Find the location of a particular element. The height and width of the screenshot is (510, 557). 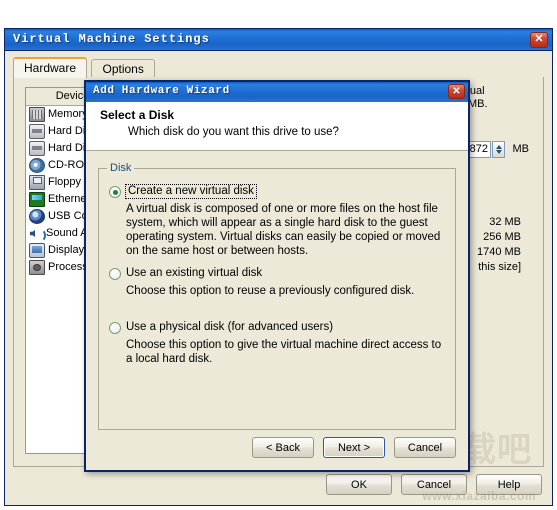

page-title: Select a Disk is located at coordinates (137, 115).